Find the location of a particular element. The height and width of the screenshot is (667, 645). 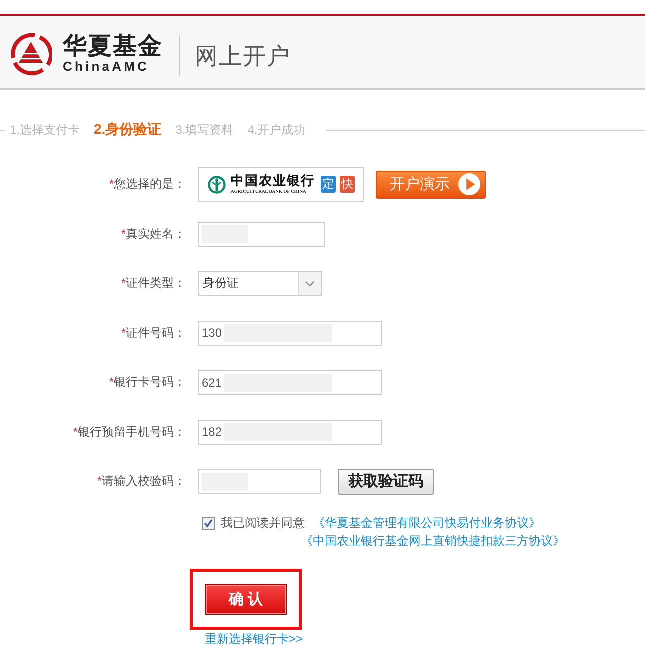

bank-tag: 定 is located at coordinates (328, 185).